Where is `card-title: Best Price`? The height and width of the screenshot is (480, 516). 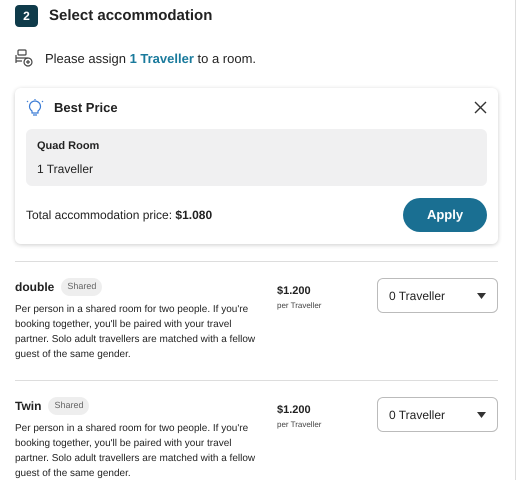 card-title: Best Price is located at coordinates (86, 108).